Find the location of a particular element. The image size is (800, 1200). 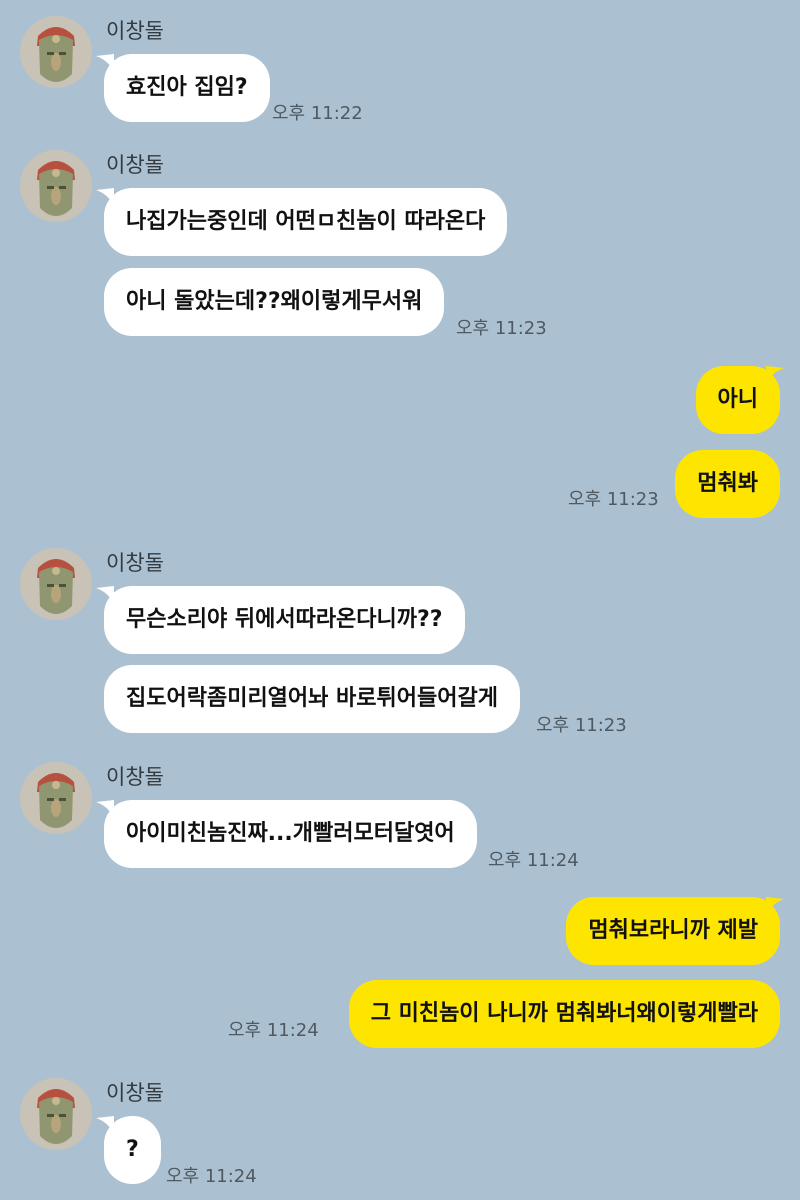

timestamp: 오후 11:22 is located at coordinates (317, 113).